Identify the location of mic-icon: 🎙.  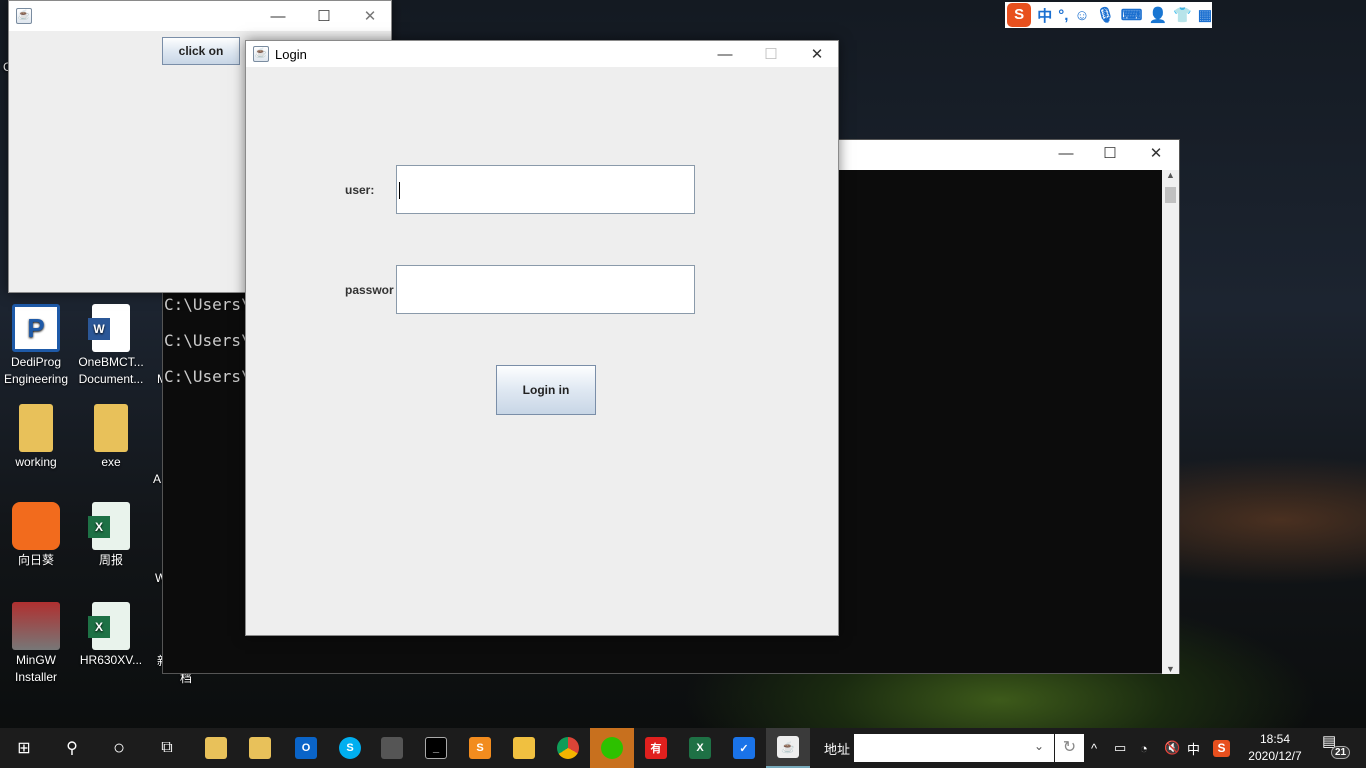
(1105, 15).